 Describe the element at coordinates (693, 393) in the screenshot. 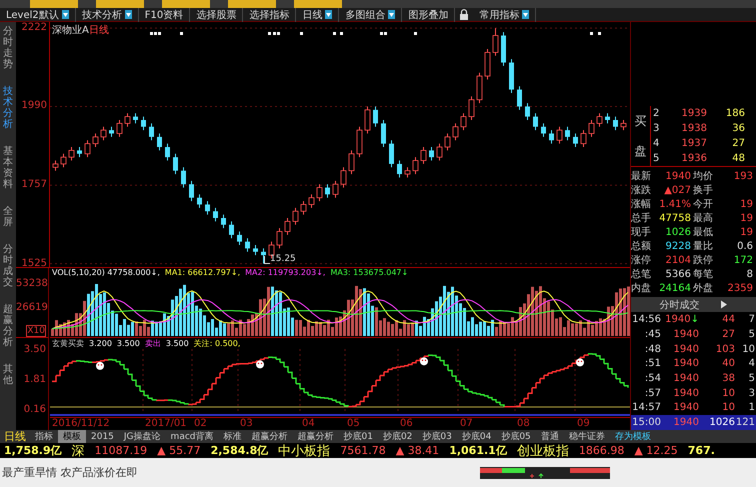

I see `trade-row: :57 1940 10 3` at that location.